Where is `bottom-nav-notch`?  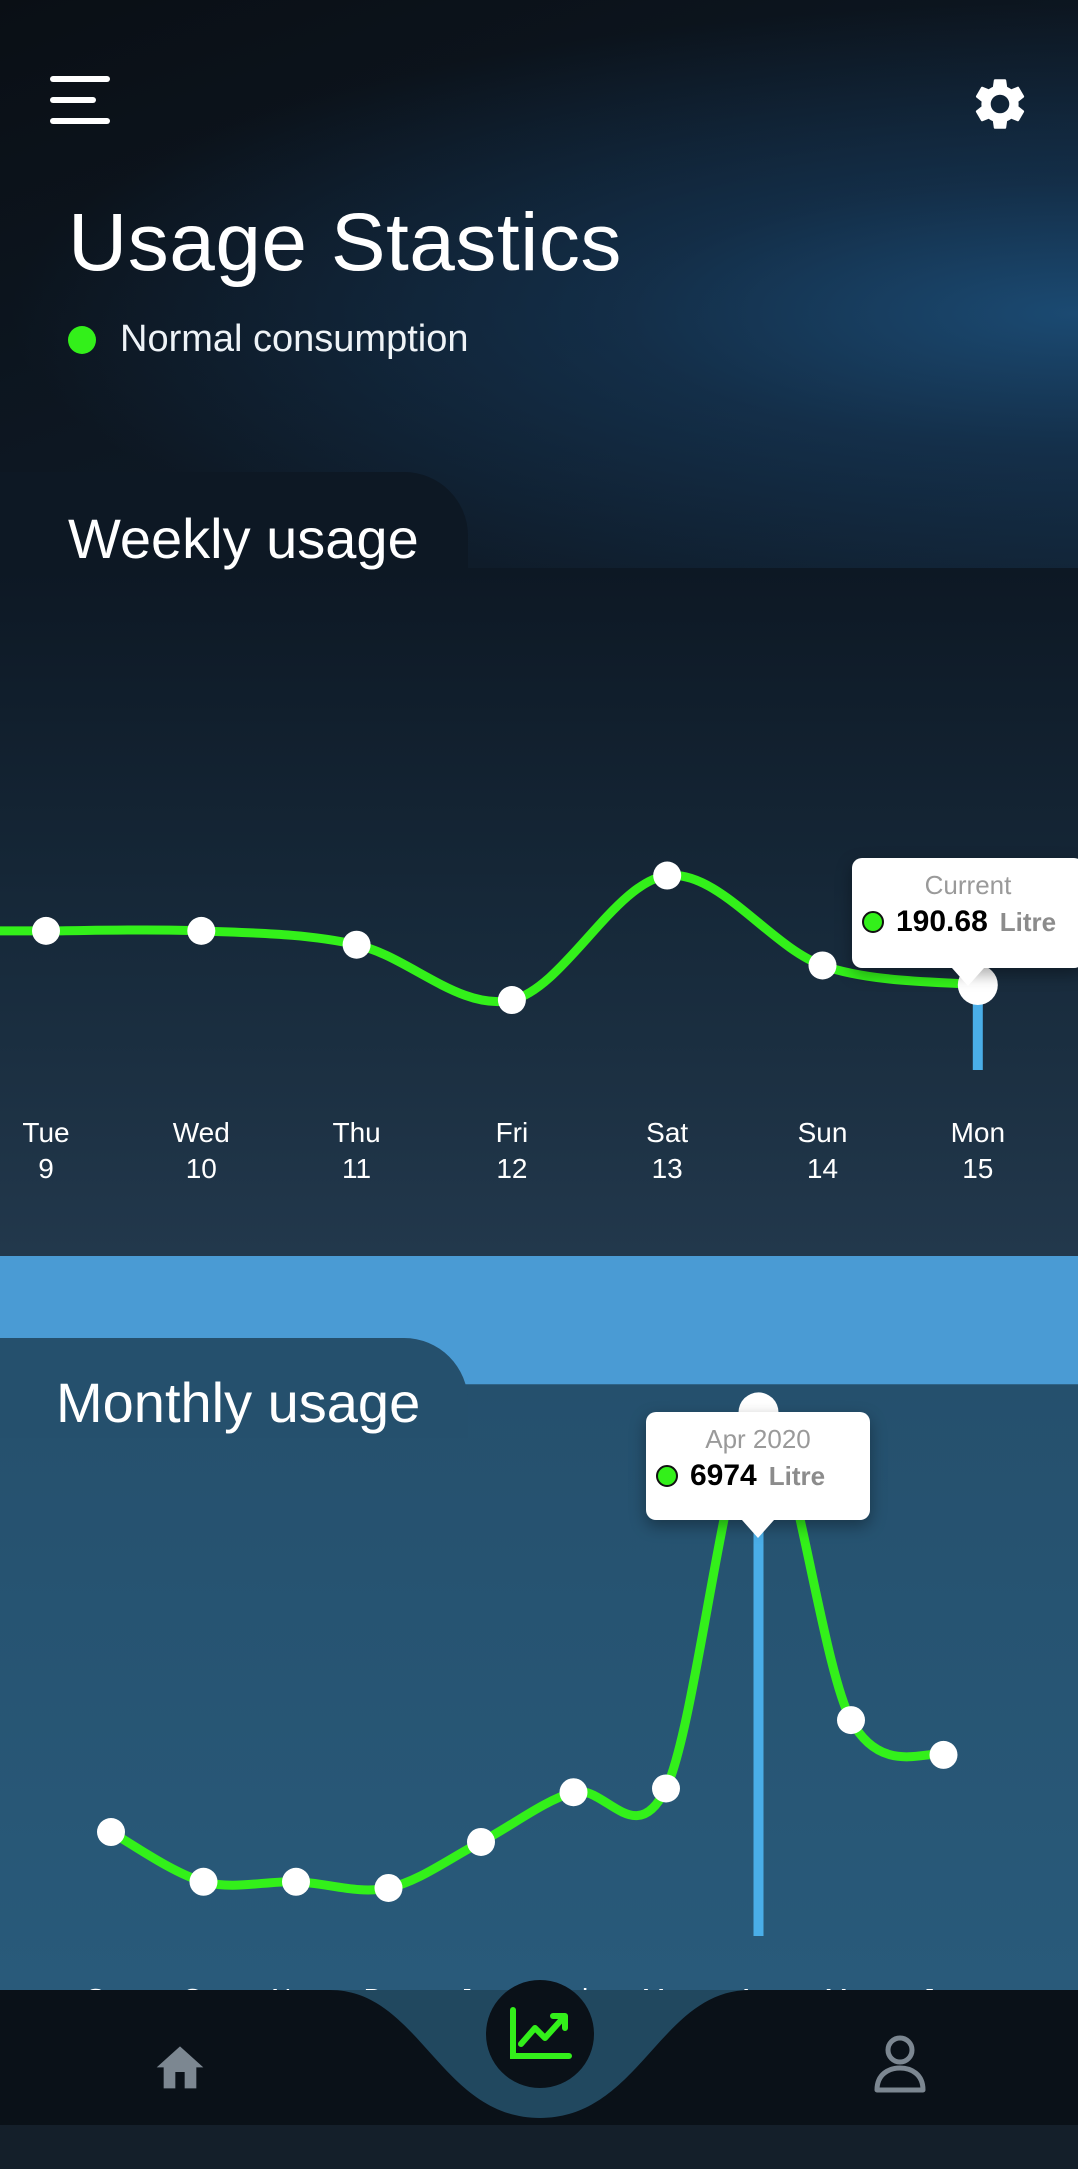
bottom-nav-notch is located at coordinates (540, 2054).